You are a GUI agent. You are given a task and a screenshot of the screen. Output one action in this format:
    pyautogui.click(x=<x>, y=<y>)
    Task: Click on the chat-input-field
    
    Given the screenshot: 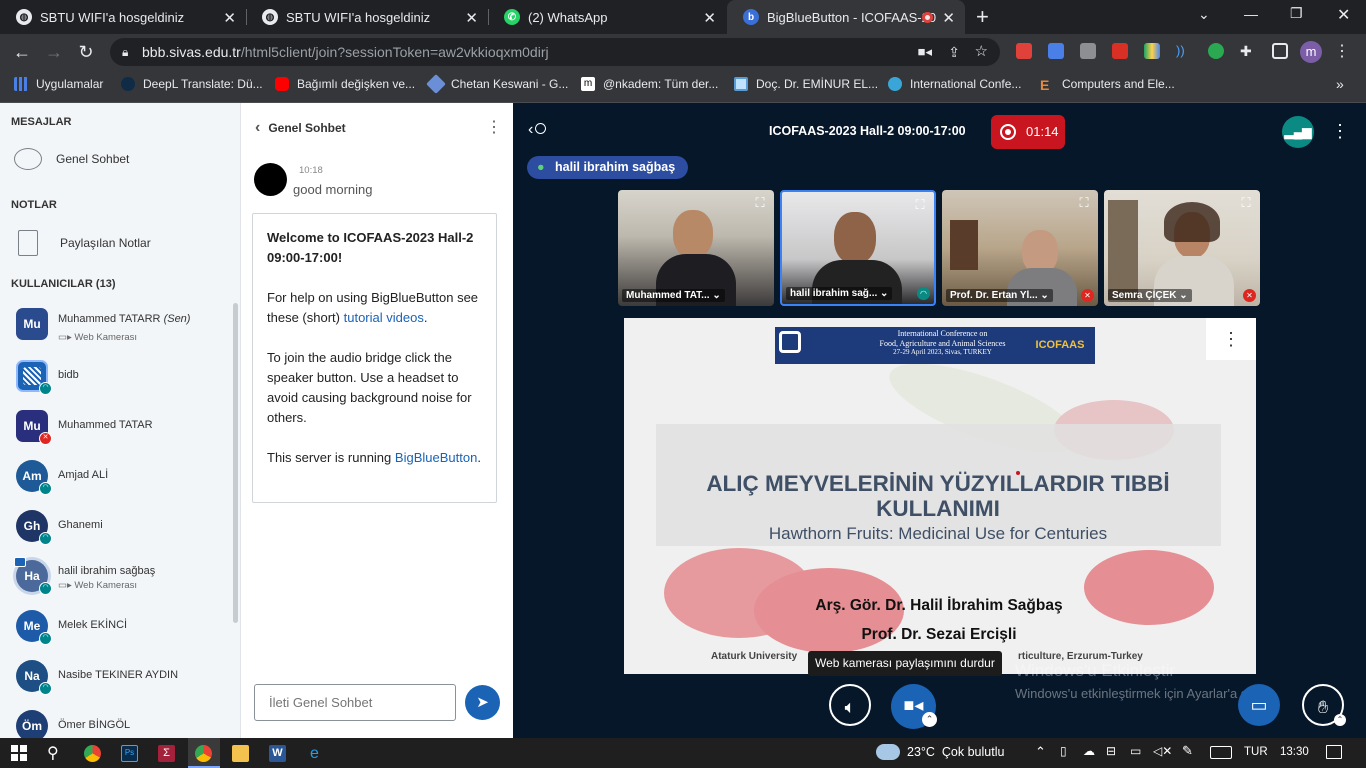 What is the action you would take?
    pyautogui.click(x=355, y=702)
    